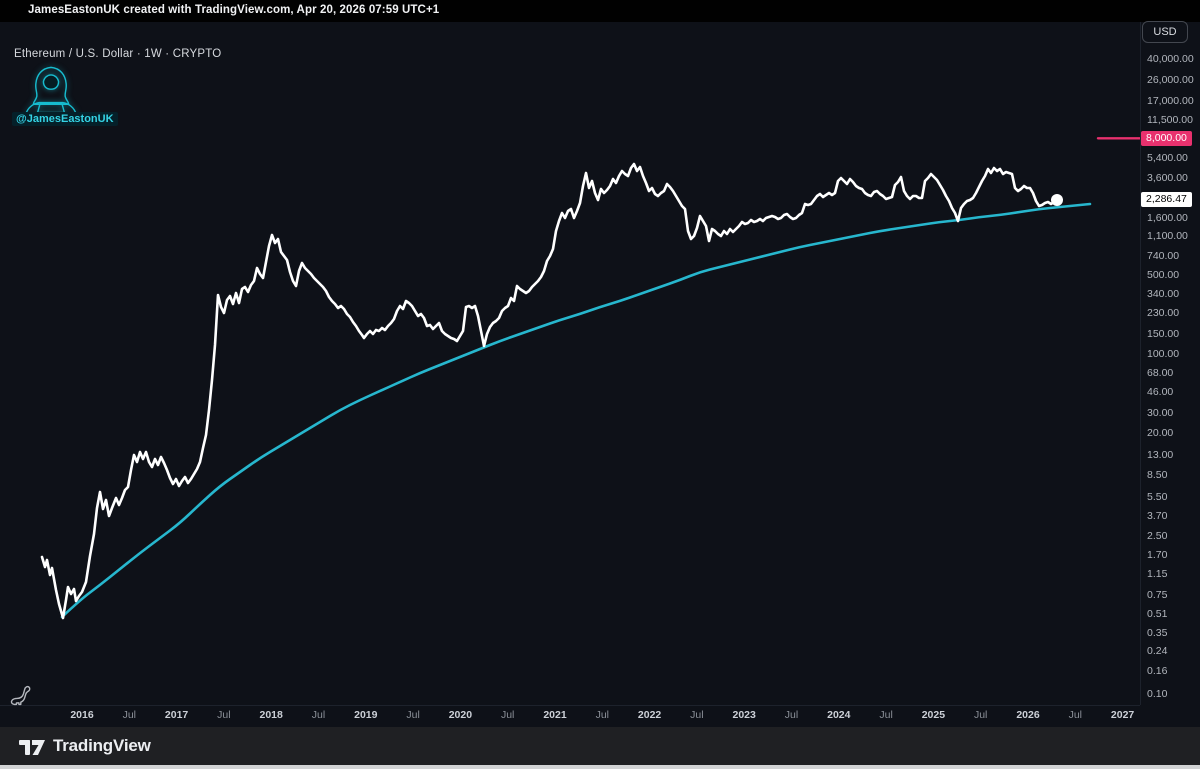  What do you see at coordinates (600, 767) in the screenshot?
I see `window-edge` at bounding box center [600, 767].